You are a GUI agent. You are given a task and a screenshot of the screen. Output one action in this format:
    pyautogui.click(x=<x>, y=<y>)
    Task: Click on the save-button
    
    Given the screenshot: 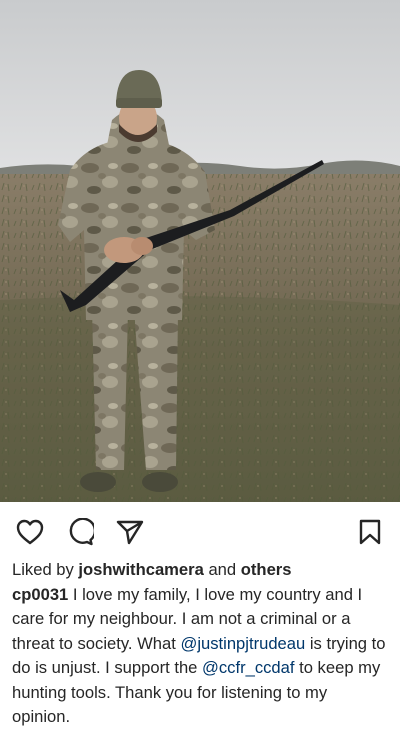 What is the action you would take?
    pyautogui.click(x=370, y=532)
    